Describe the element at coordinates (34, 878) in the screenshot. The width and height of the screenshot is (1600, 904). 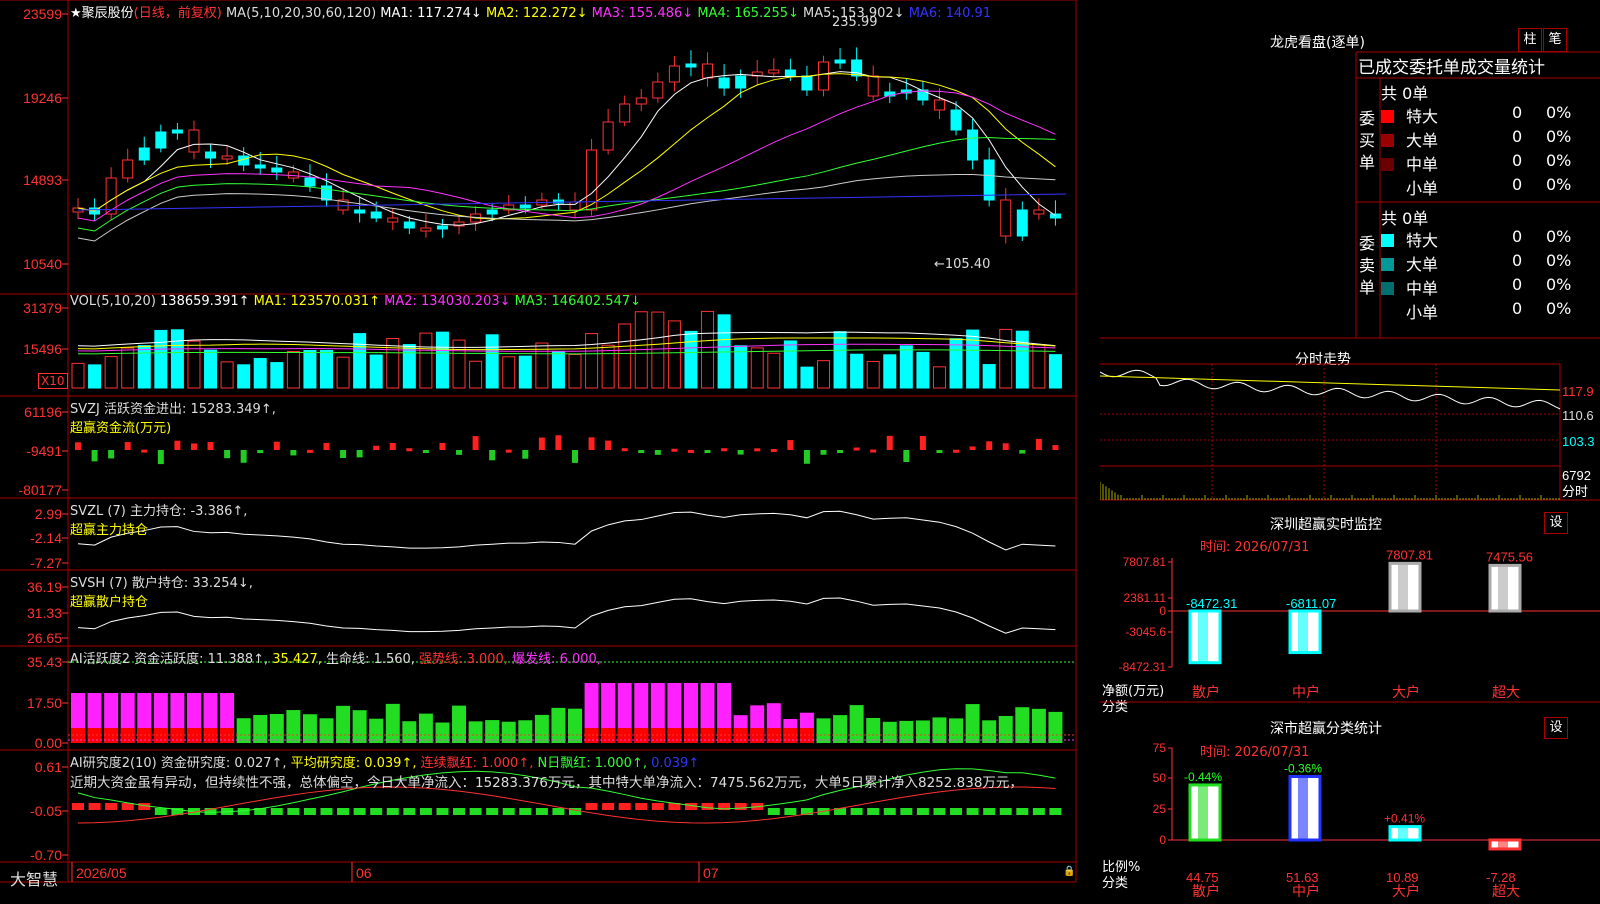
I see `brand-logo: 大智慧` at that location.